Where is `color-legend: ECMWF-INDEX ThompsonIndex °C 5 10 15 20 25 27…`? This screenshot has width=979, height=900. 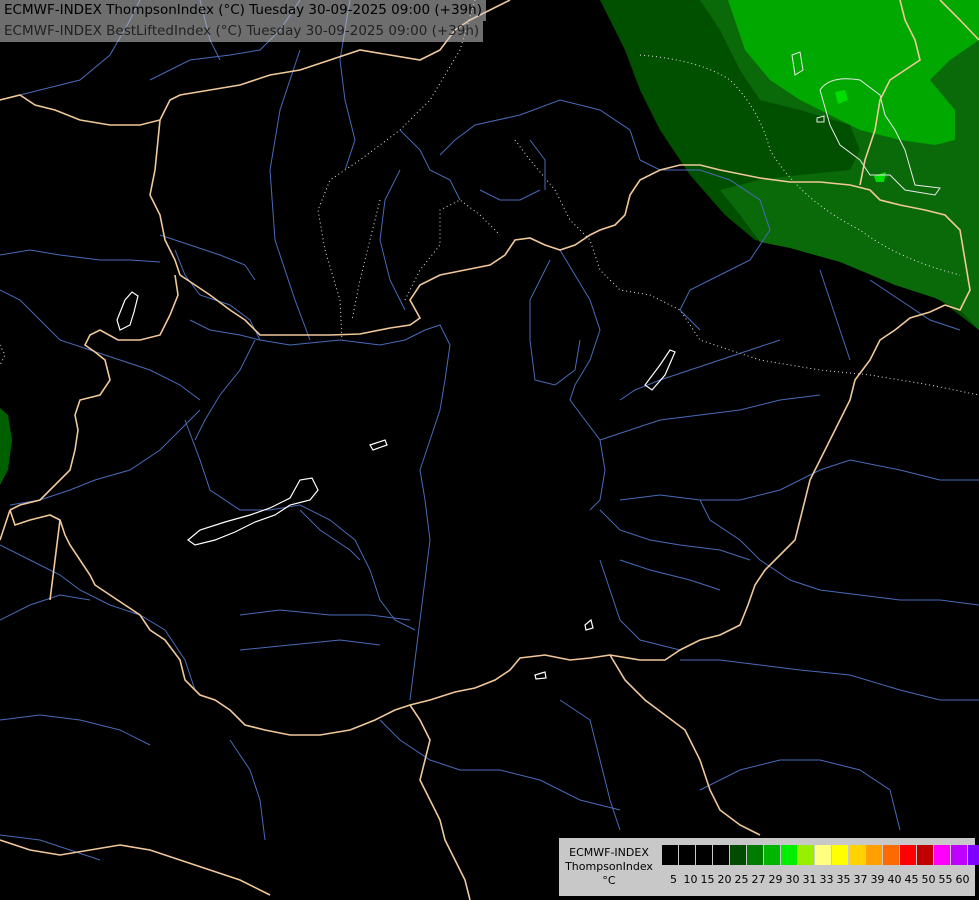 color-legend: ECMWF-INDEX ThompsonIndex °C 5 10 15 20 25 27… is located at coordinates (769, 867).